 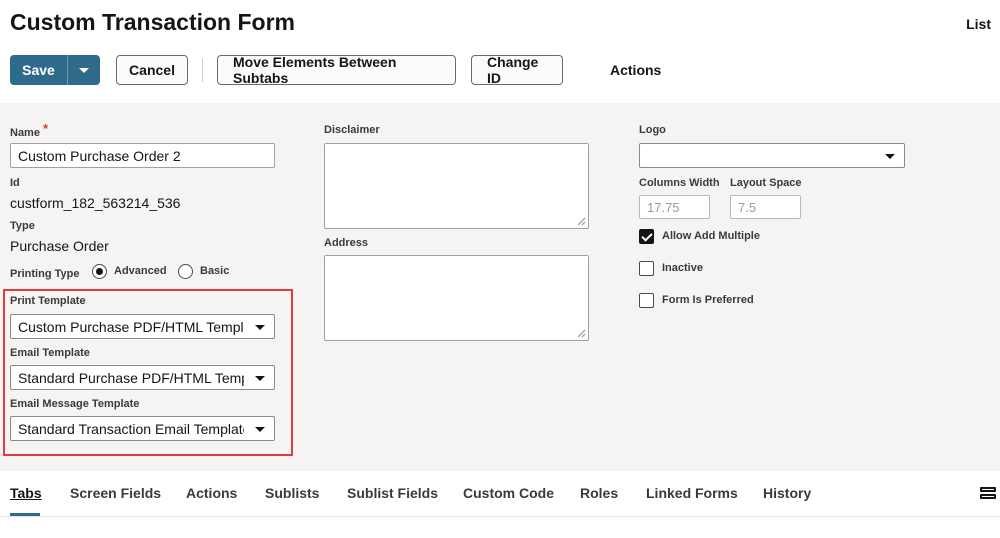 I want to click on form-is-preferred-checkbox, so click(x=646, y=300).